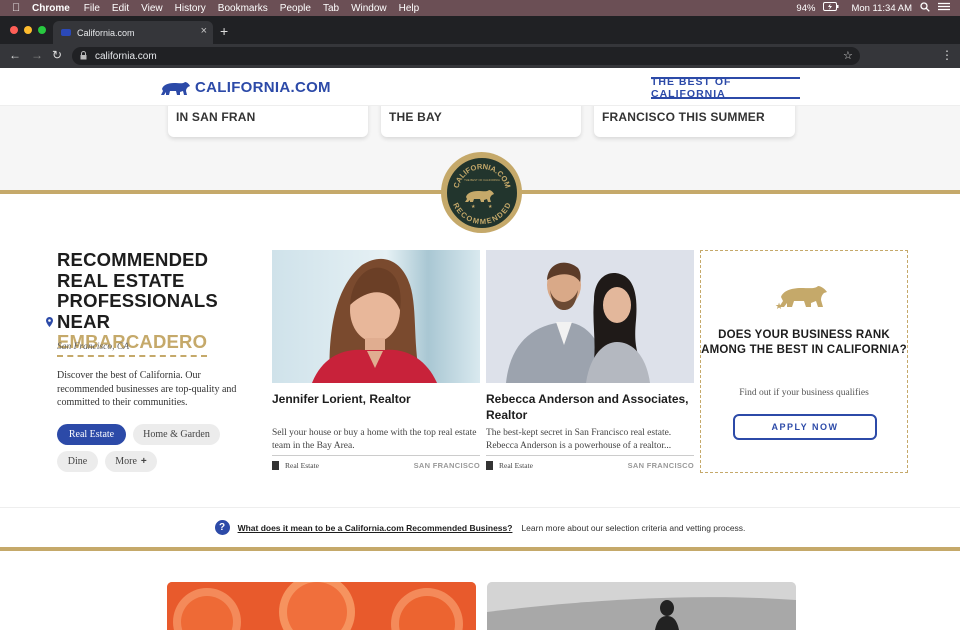  Describe the element at coordinates (15, 55) in the screenshot. I see `back-icon: ←` at that location.